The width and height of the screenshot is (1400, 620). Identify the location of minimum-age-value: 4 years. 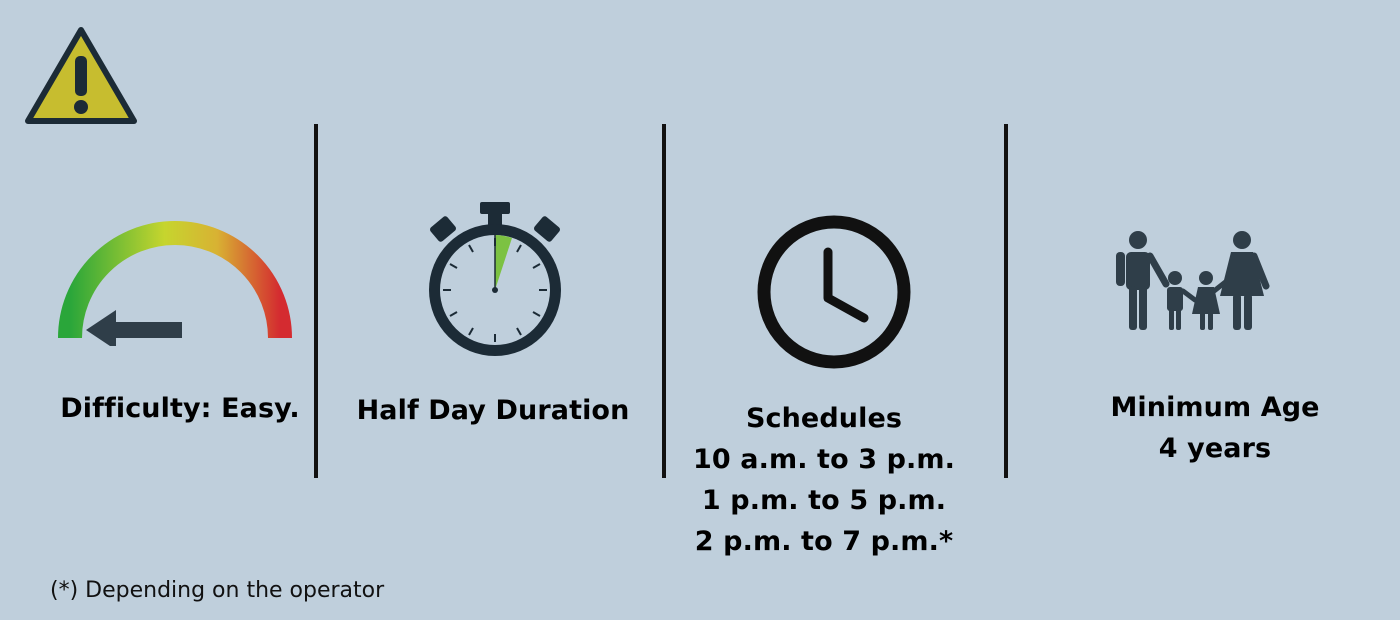
(1215, 448).